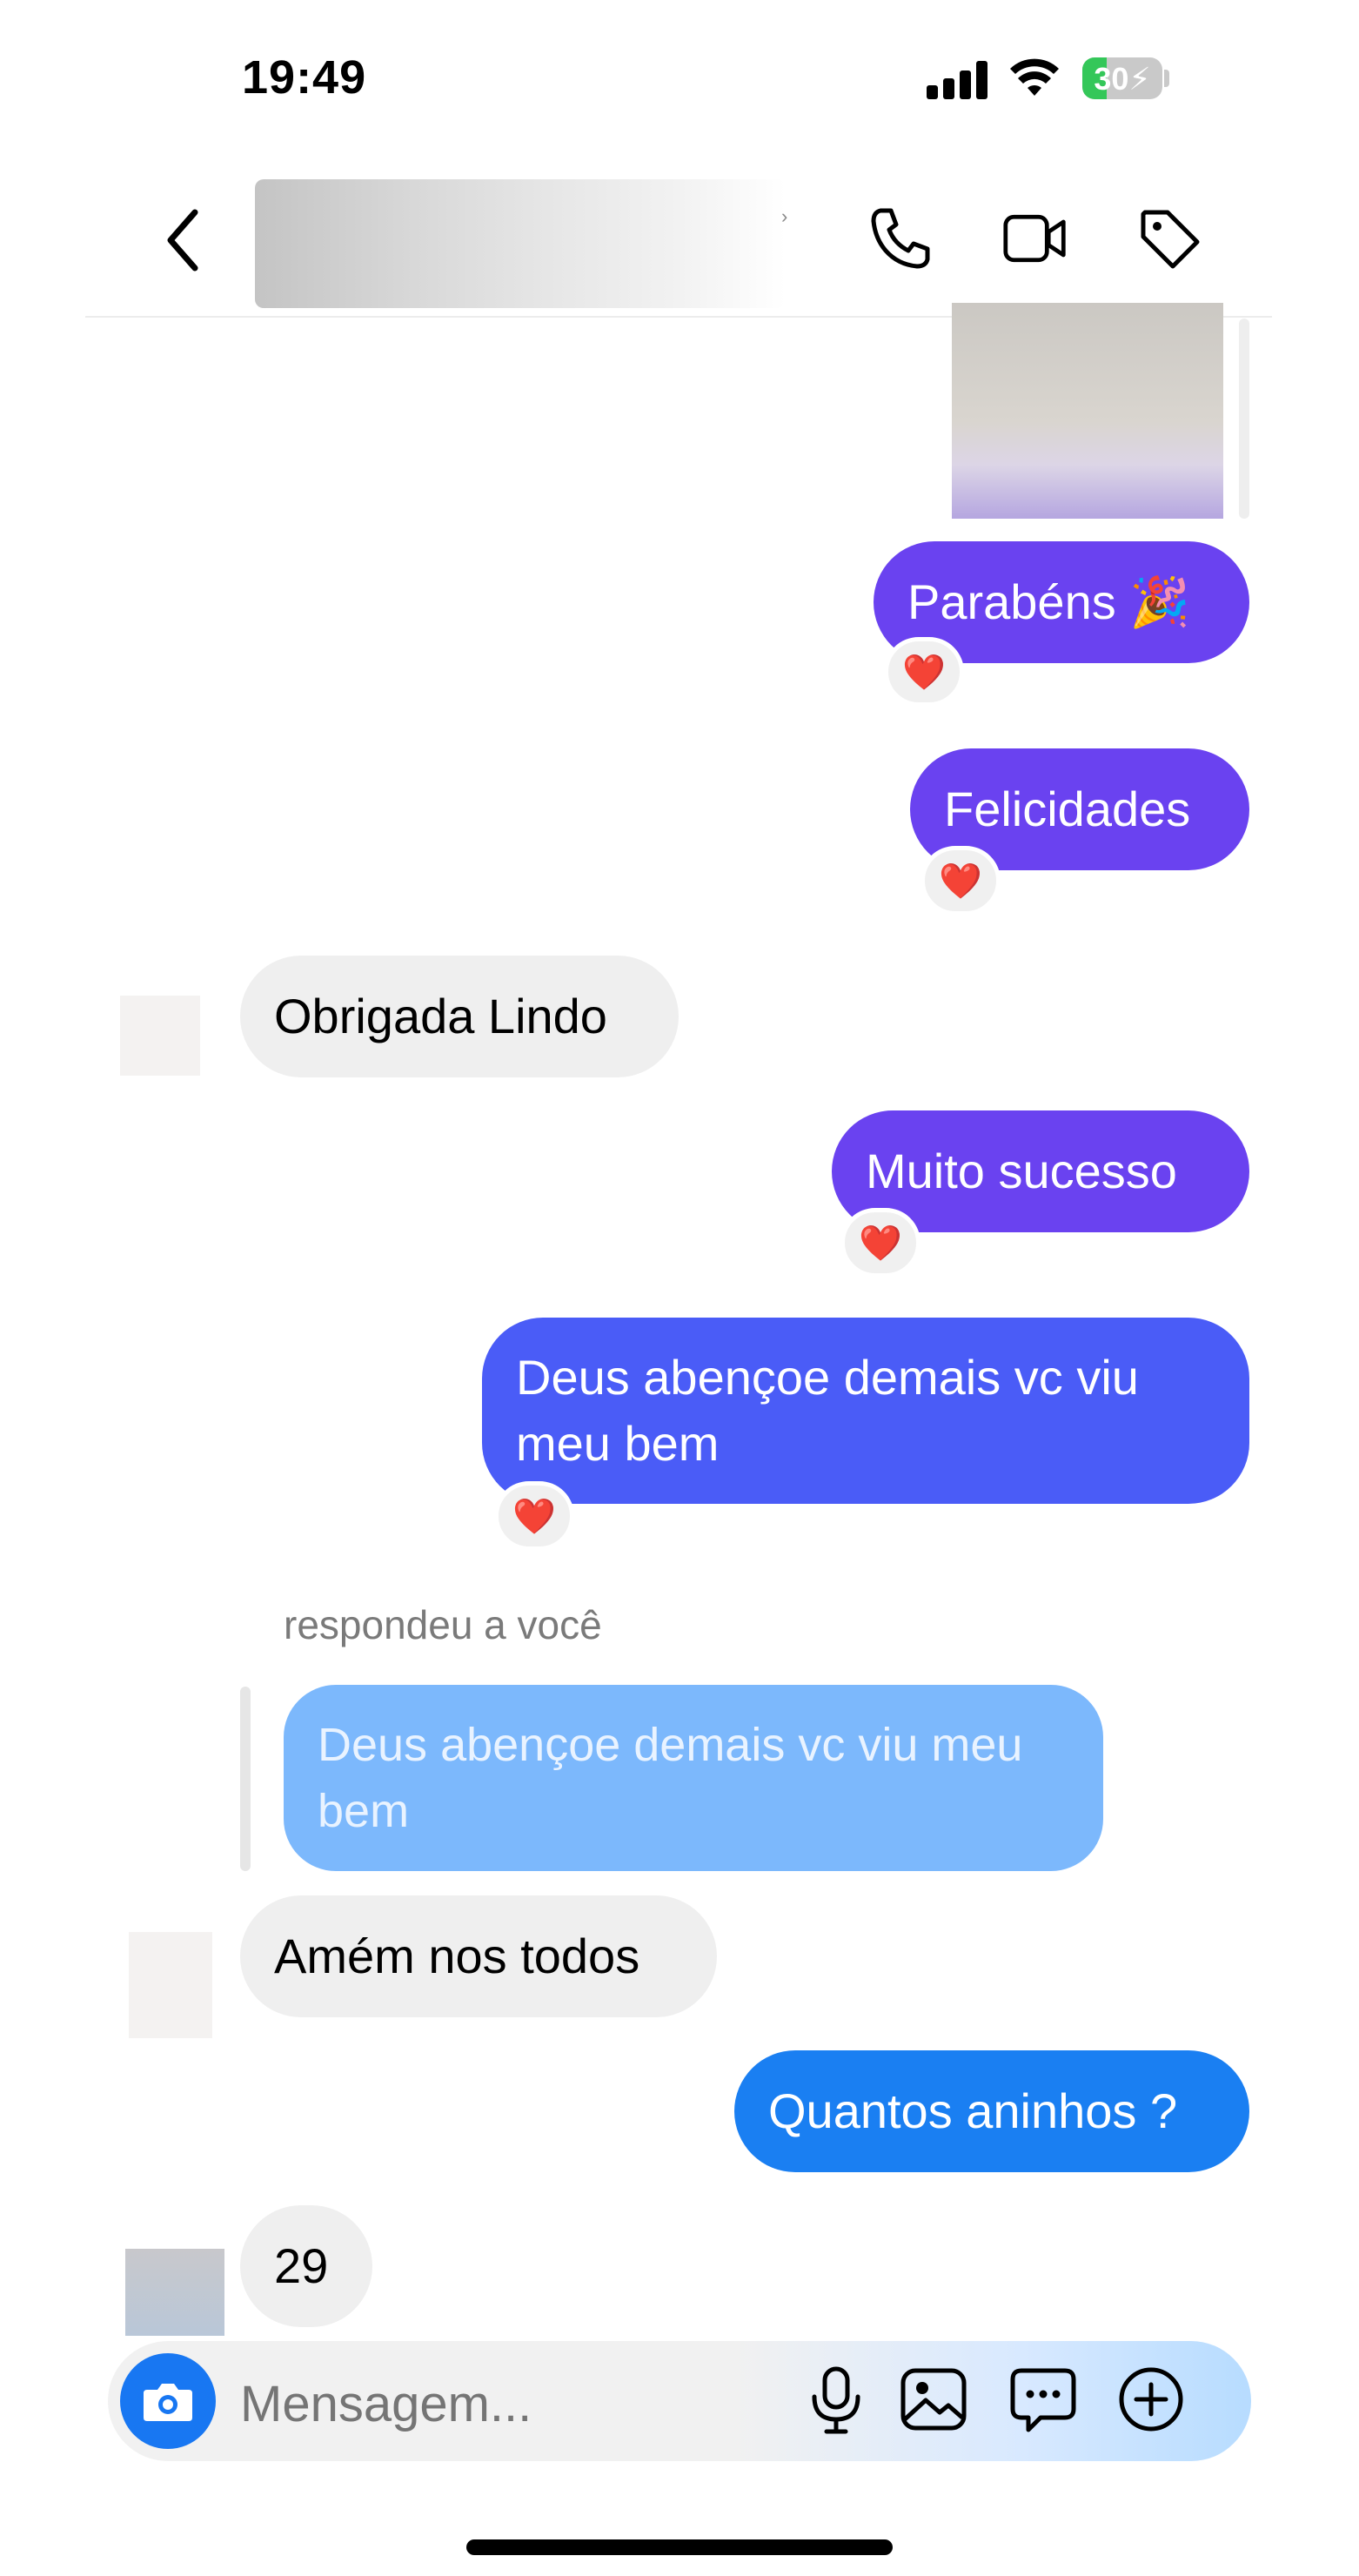 The width and height of the screenshot is (1359, 2576). I want to click on message-text-line: meu bem, so click(618, 1444).